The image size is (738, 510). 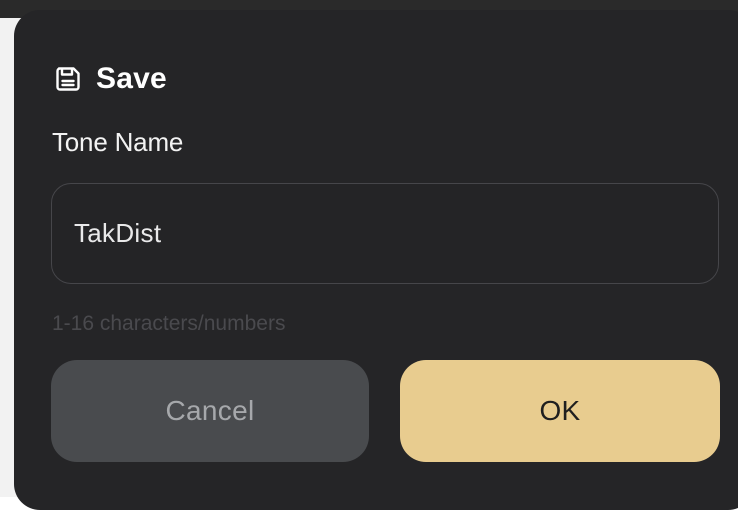 I want to click on dialog-header: Save, so click(x=110, y=79).